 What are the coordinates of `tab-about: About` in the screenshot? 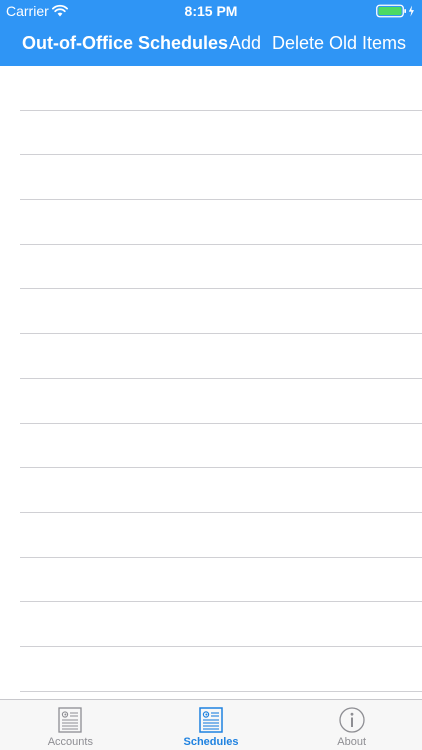 It's located at (351, 725).